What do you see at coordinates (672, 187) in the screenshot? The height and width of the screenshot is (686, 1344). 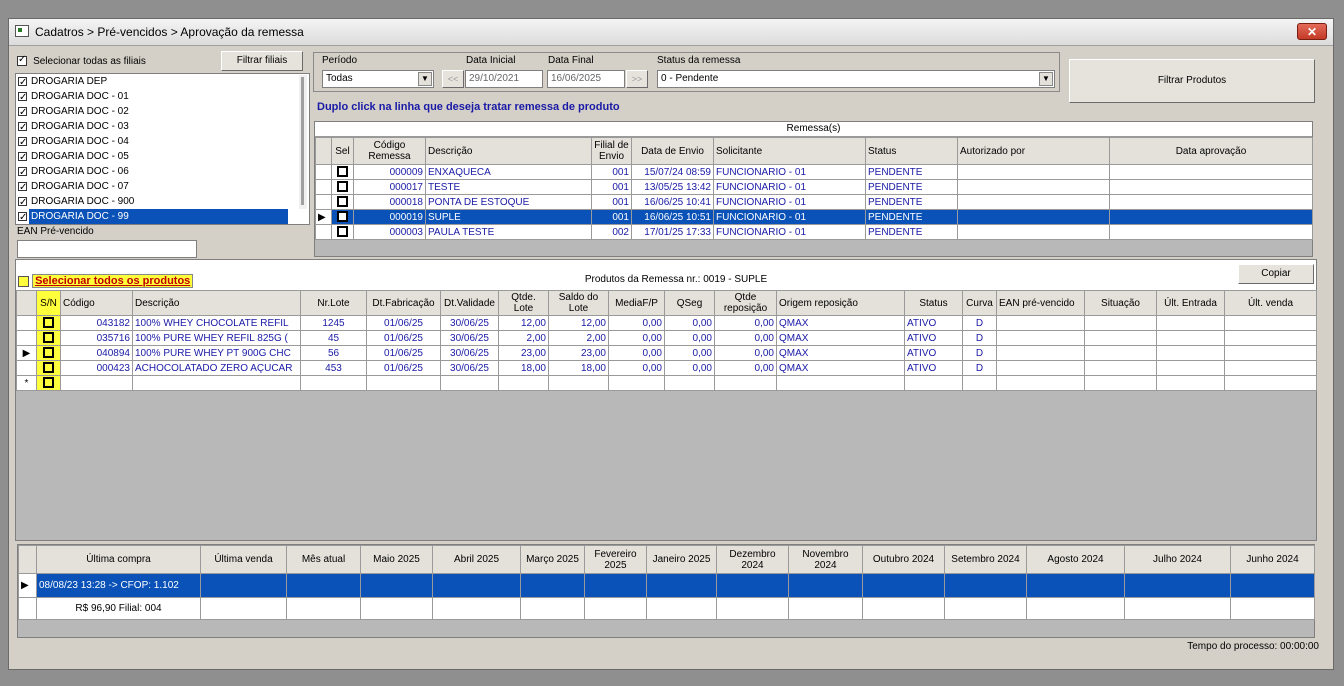 I see `remessa-data-cell: 13/05/25 13:42` at bounding box center [672, 187].